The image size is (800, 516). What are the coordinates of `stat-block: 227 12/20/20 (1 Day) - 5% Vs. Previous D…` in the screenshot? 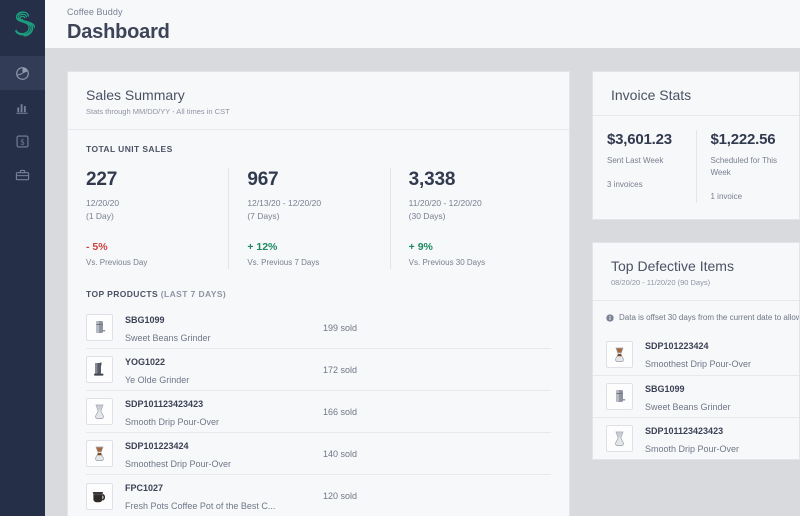 It's located at (158, 218).